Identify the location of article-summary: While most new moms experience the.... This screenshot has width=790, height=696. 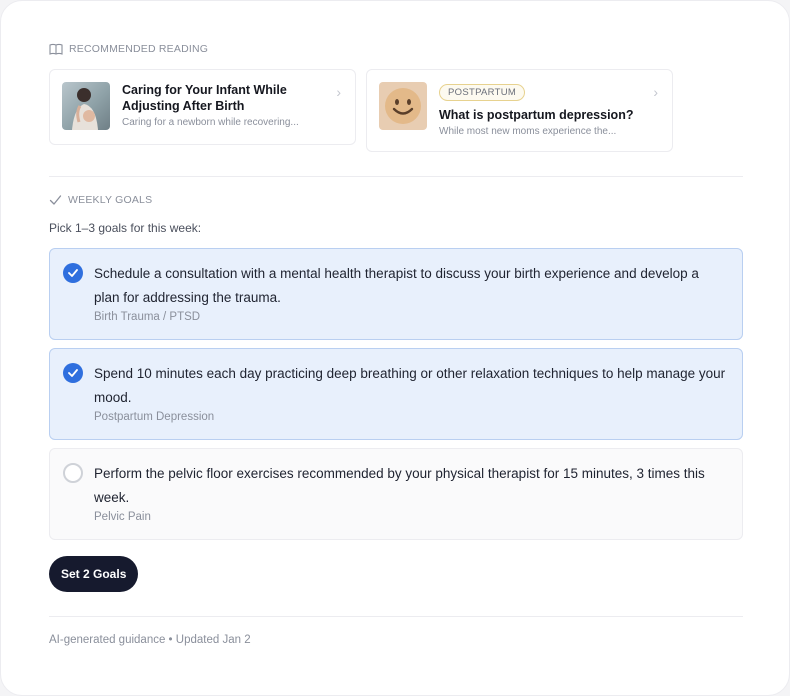
(528, 131).